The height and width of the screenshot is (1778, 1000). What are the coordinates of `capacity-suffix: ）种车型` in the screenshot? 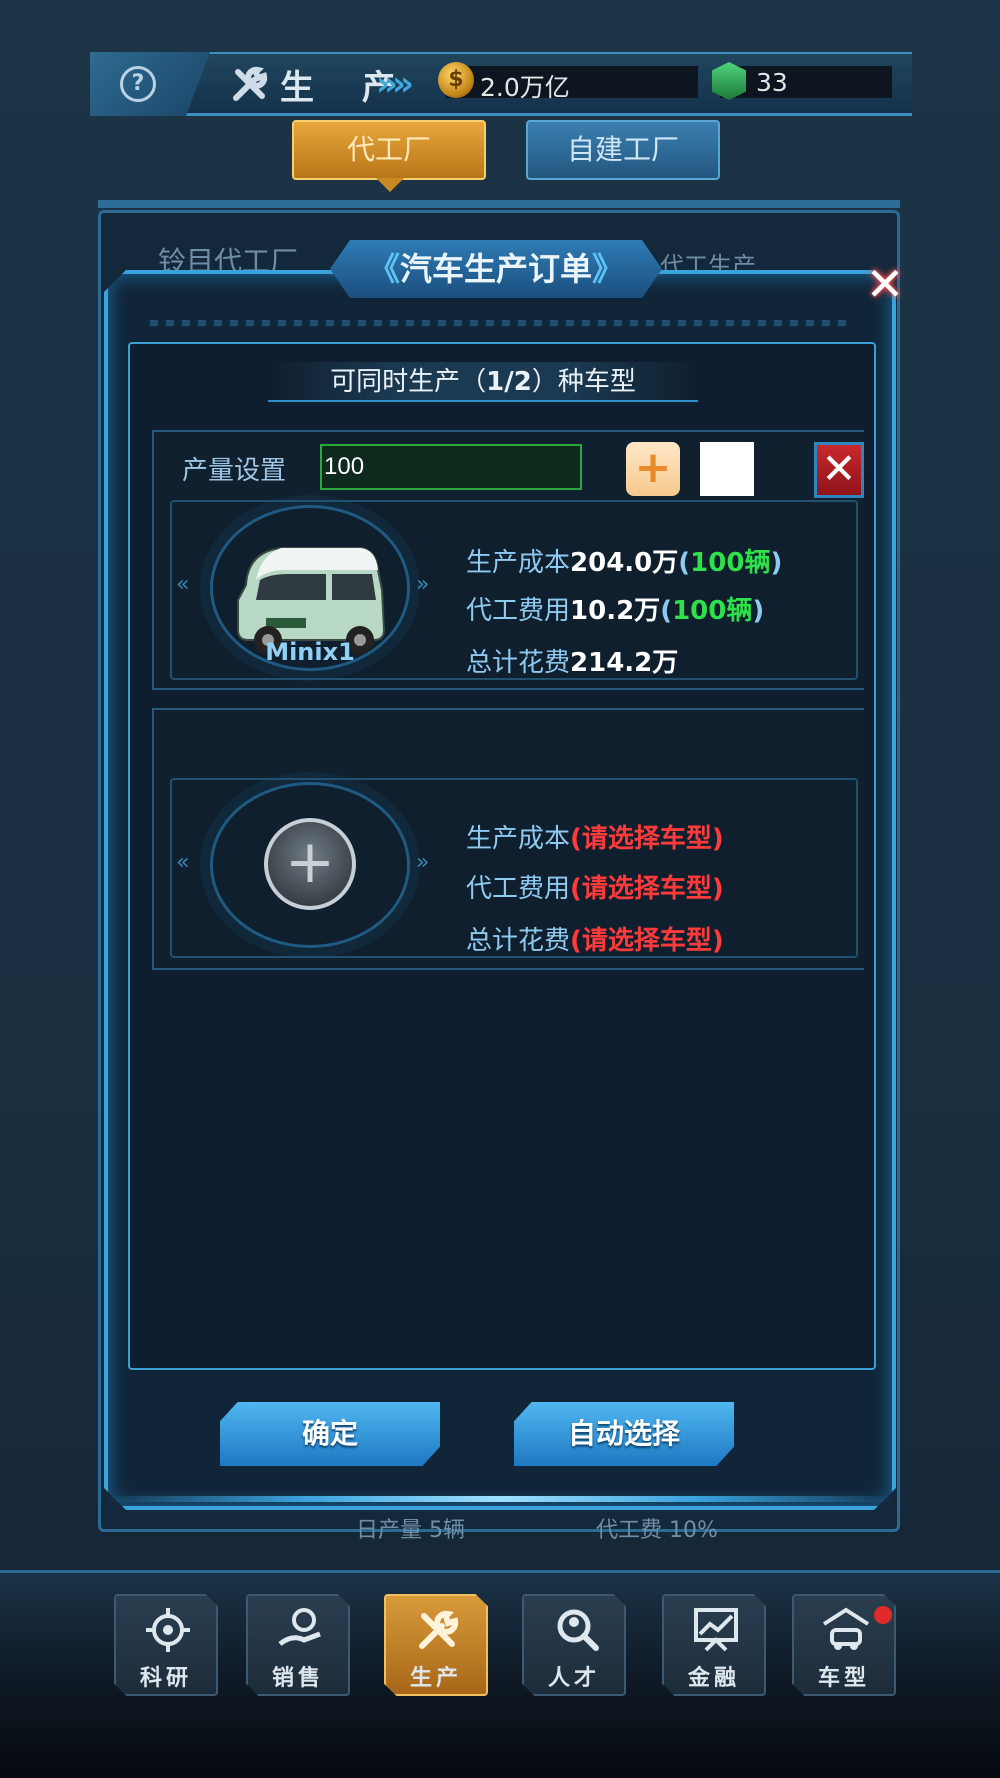 It's located at (583, 382).